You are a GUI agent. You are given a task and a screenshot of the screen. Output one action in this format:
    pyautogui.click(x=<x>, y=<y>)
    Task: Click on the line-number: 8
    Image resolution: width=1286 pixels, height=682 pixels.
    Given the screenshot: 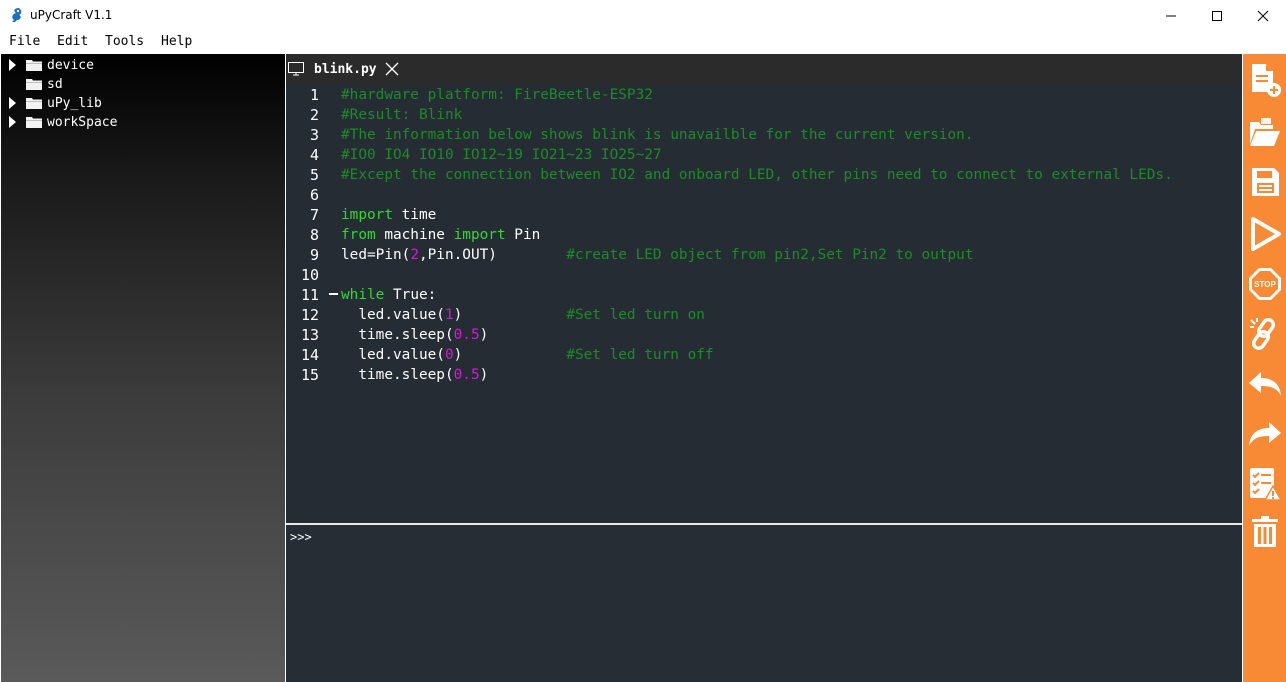 What is the action you would take?
    pyautogui.click(x=314, y=235)
    